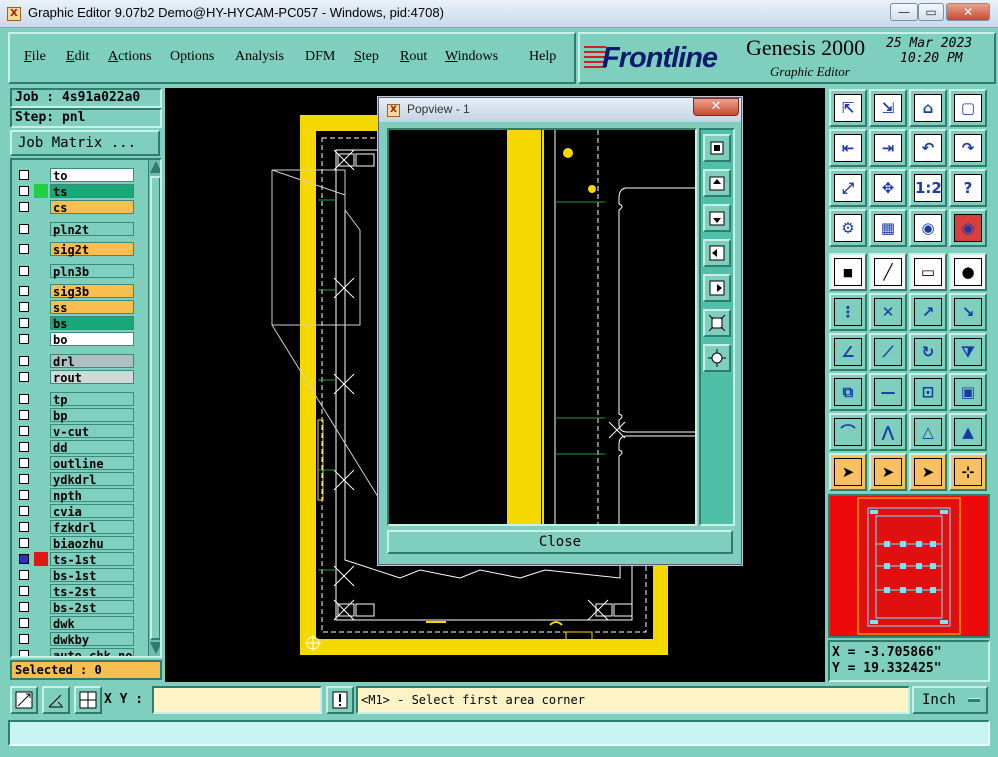  I want to click on layer-row-bs-2st: bs-2st, so click(74, 607).